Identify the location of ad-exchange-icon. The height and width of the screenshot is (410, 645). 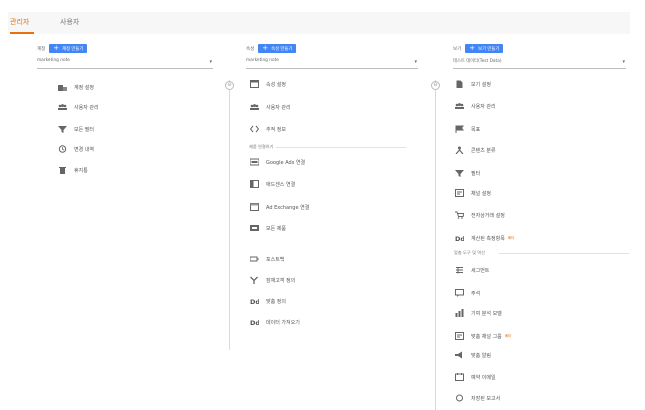
(254, 207).